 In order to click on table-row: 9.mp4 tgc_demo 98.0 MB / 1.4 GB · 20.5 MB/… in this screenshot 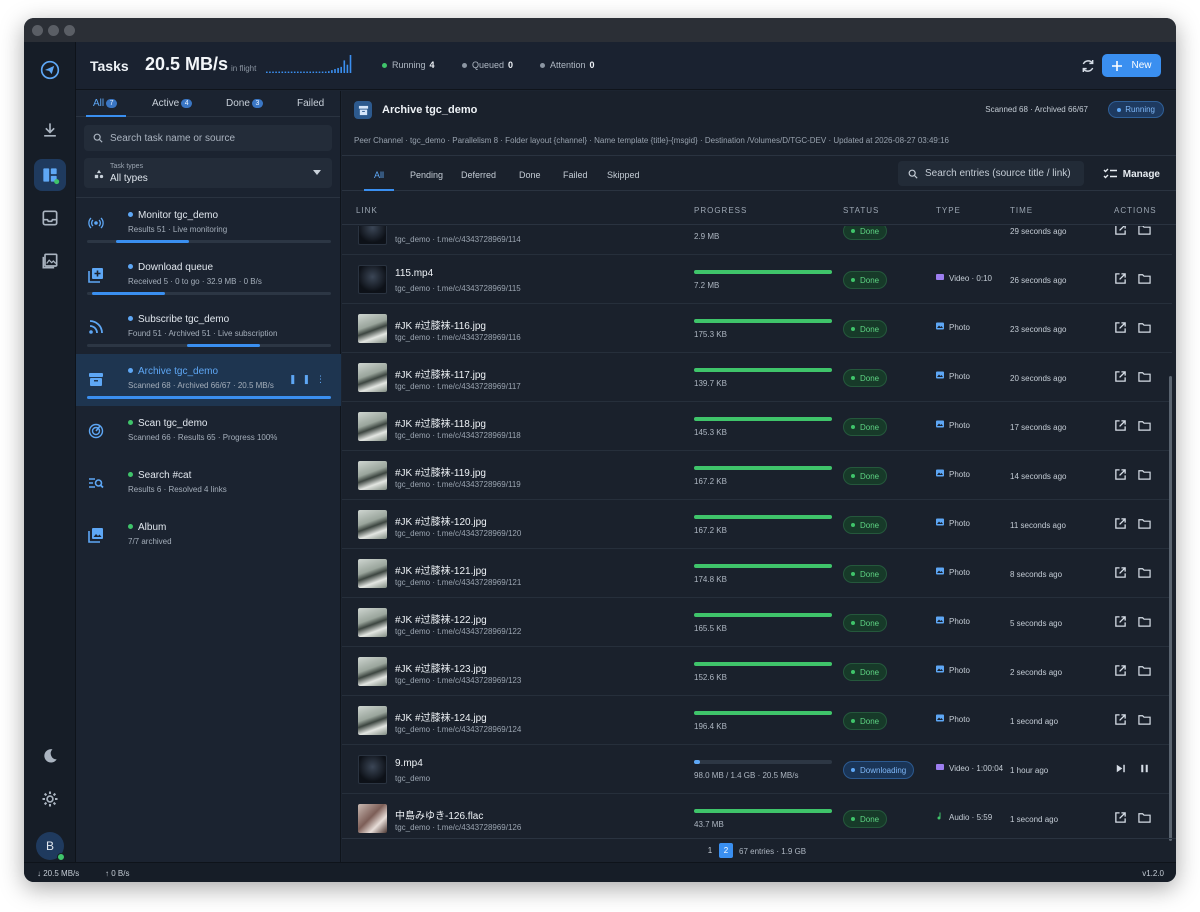, I will do `click(757, 769)`.